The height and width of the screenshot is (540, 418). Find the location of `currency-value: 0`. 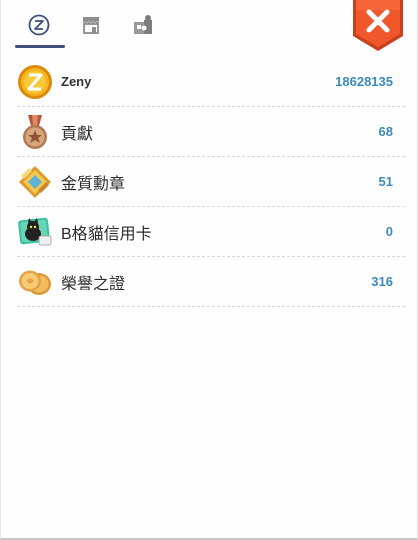

currency-value: 0 is located at coordinates (389, 231).